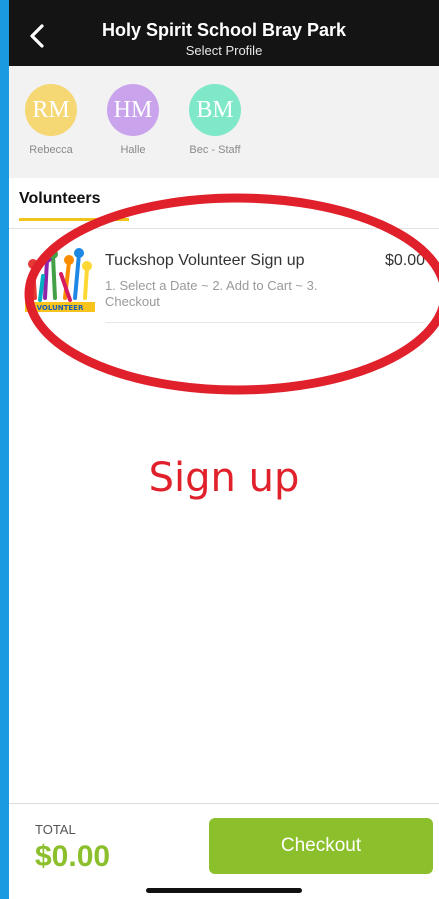 Image resolution: width=439 pixels, height=899 pixels. I want to click on back-button, so click(37, 36).